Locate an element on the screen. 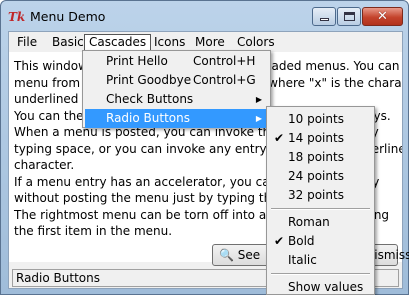 This screenshot has height=295, width=409. maximize-icon is located at coordinates (349, 16).